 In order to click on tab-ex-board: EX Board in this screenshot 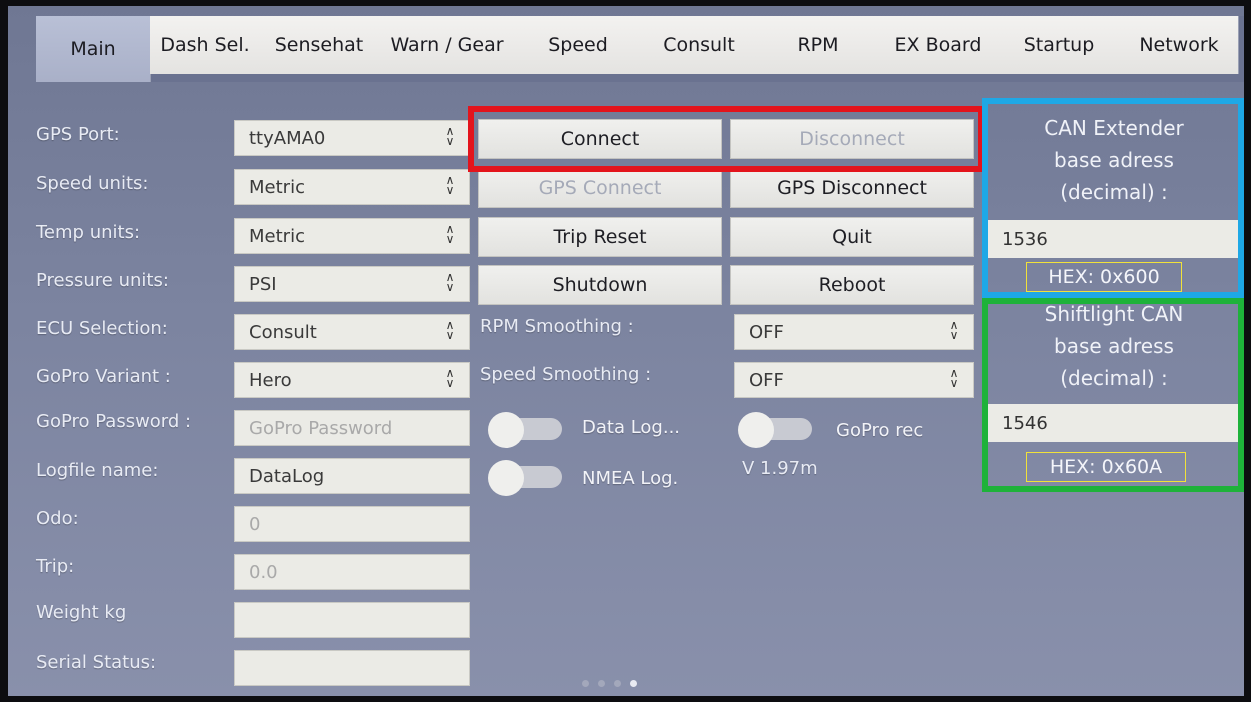, I will do `click(938, 45)`.